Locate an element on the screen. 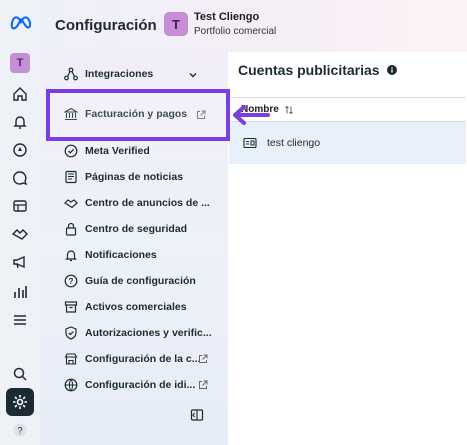 Image resolution: width=467 pixels, height=445 pixels. integrations-icon is located at coordinates (71, 74).